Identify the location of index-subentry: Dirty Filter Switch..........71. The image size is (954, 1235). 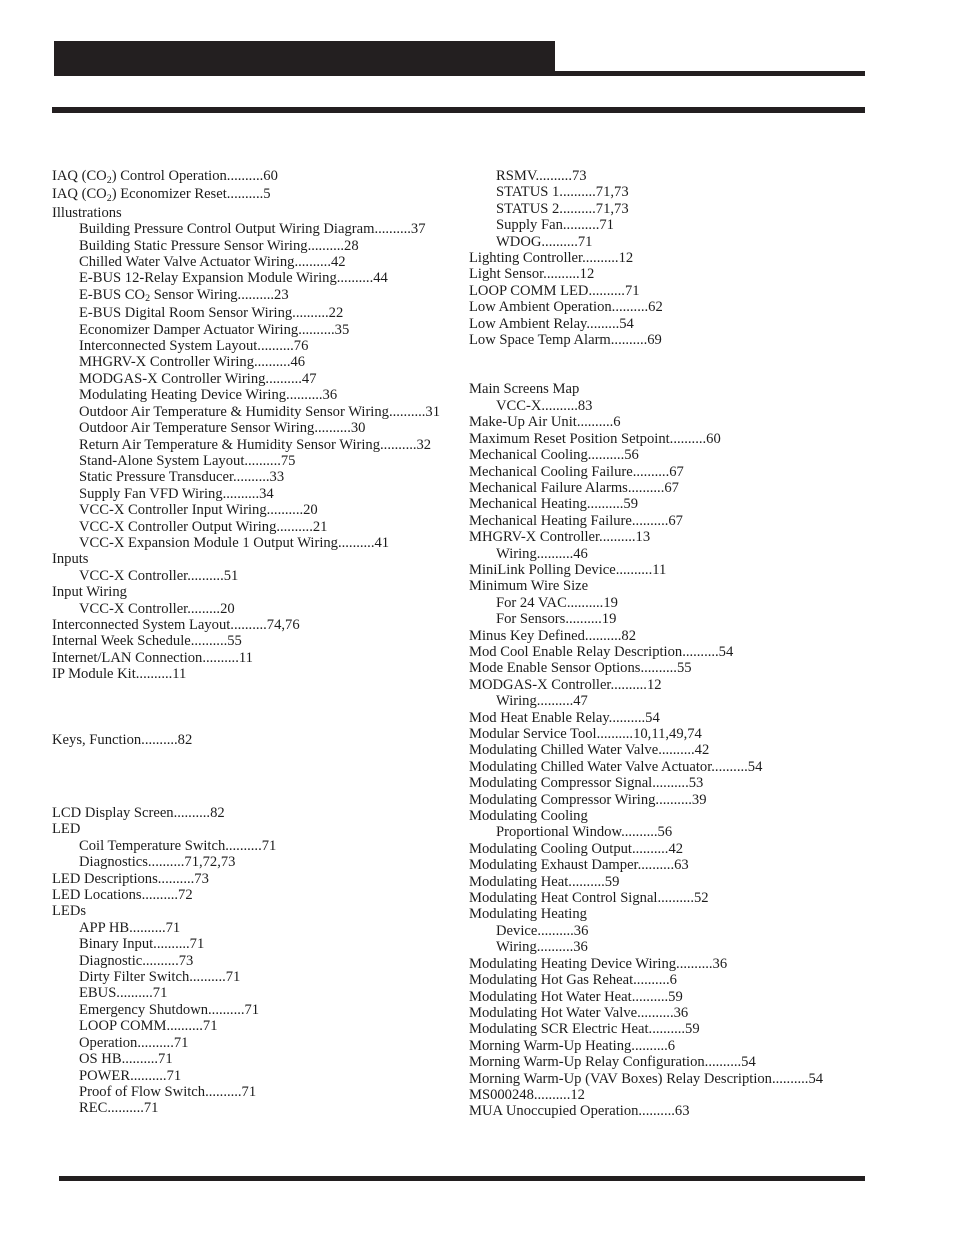
(262, 977).